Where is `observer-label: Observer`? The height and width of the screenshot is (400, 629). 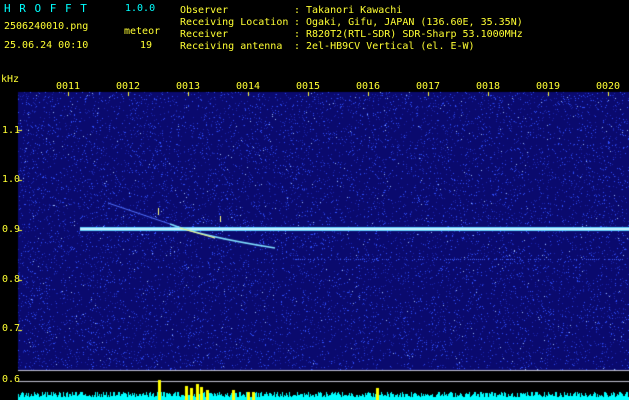
observer-label: Observer is located at coordinates (204, 10).